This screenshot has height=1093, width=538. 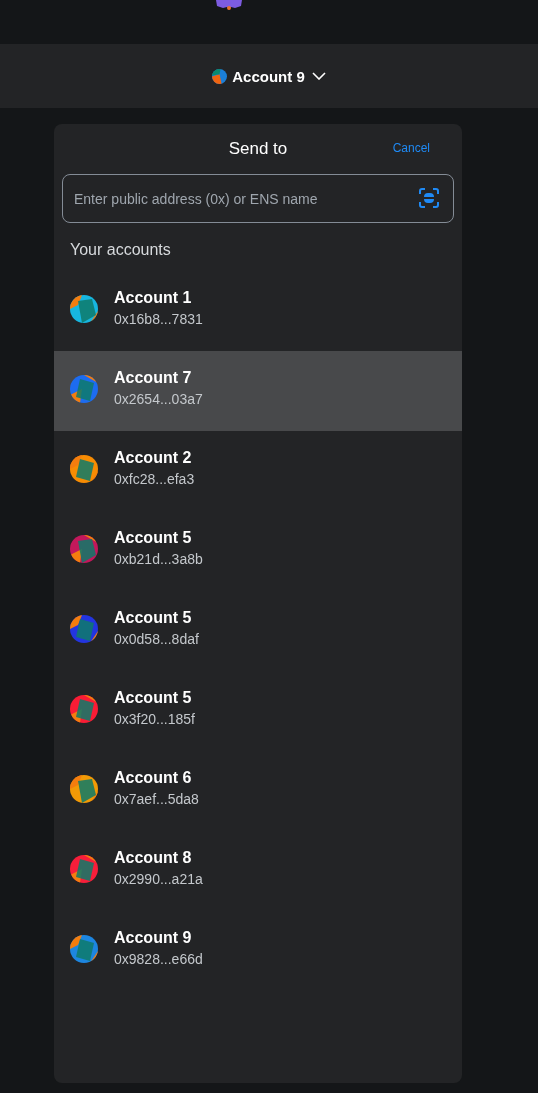 I want to click on account-address: 0x2654...03a7, so click(x=158, y=399).